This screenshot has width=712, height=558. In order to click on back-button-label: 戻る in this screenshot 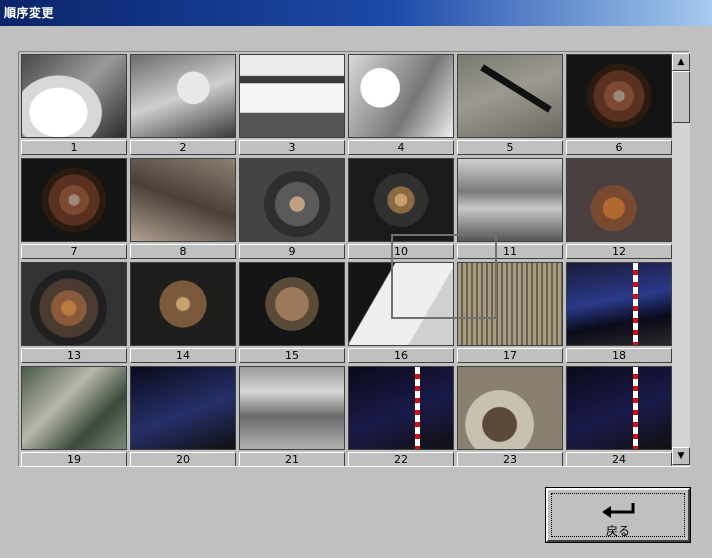, I will do `click(617, 531)`.